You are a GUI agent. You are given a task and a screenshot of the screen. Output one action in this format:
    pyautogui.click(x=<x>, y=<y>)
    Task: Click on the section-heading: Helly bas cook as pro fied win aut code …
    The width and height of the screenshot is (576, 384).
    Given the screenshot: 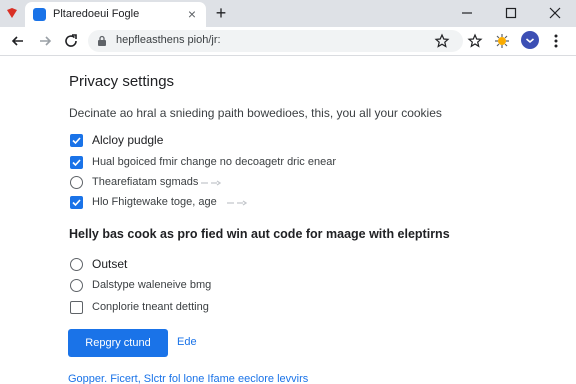 What is the action you would take?
    pyautogui.click(x=259, y=234)
    